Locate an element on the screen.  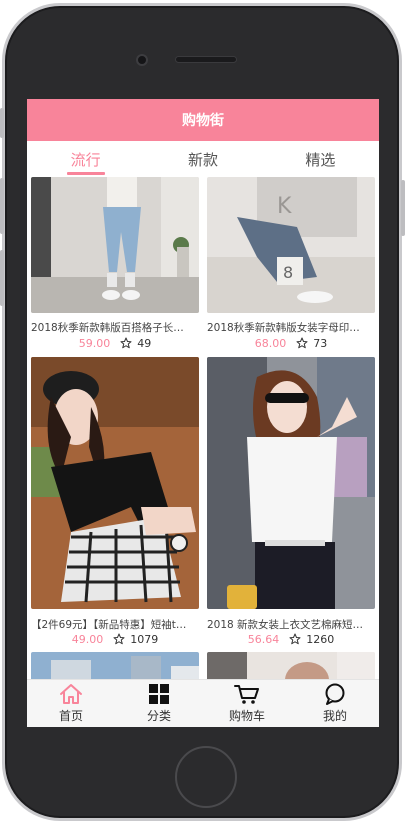
goods-item: K 8 2018秋季新款韩版女装字母印… 68.00 73 is located at coordinates (291, 266).